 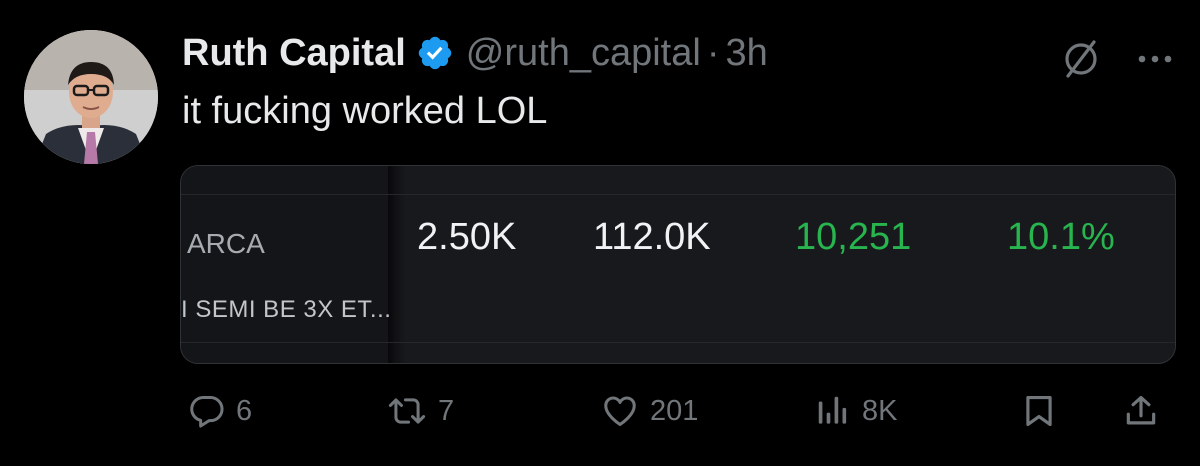 I want to click on repost-icon, so click(x=407, y=411).